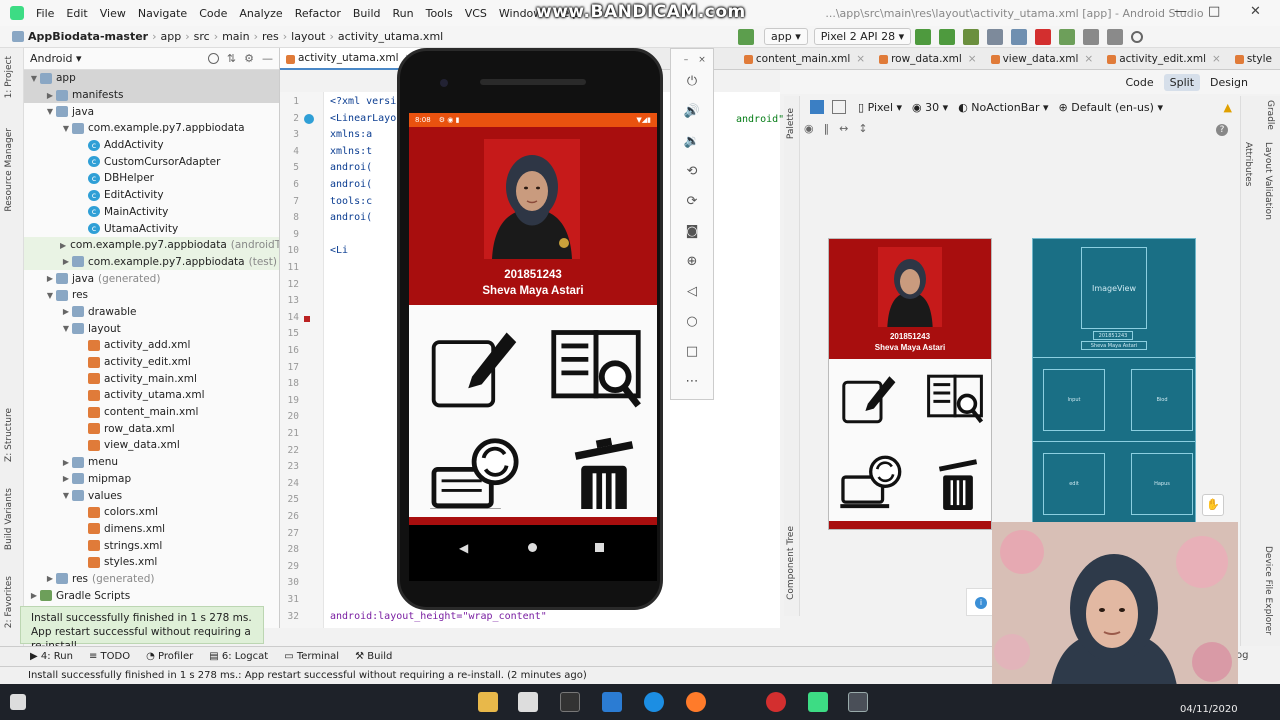 This screenshot has width=1280, height=720. What do you see at coordinates (692, 172) in the screenshot?
I see `rotate-left-icon: ⟲` at bounding box center [692, 172].